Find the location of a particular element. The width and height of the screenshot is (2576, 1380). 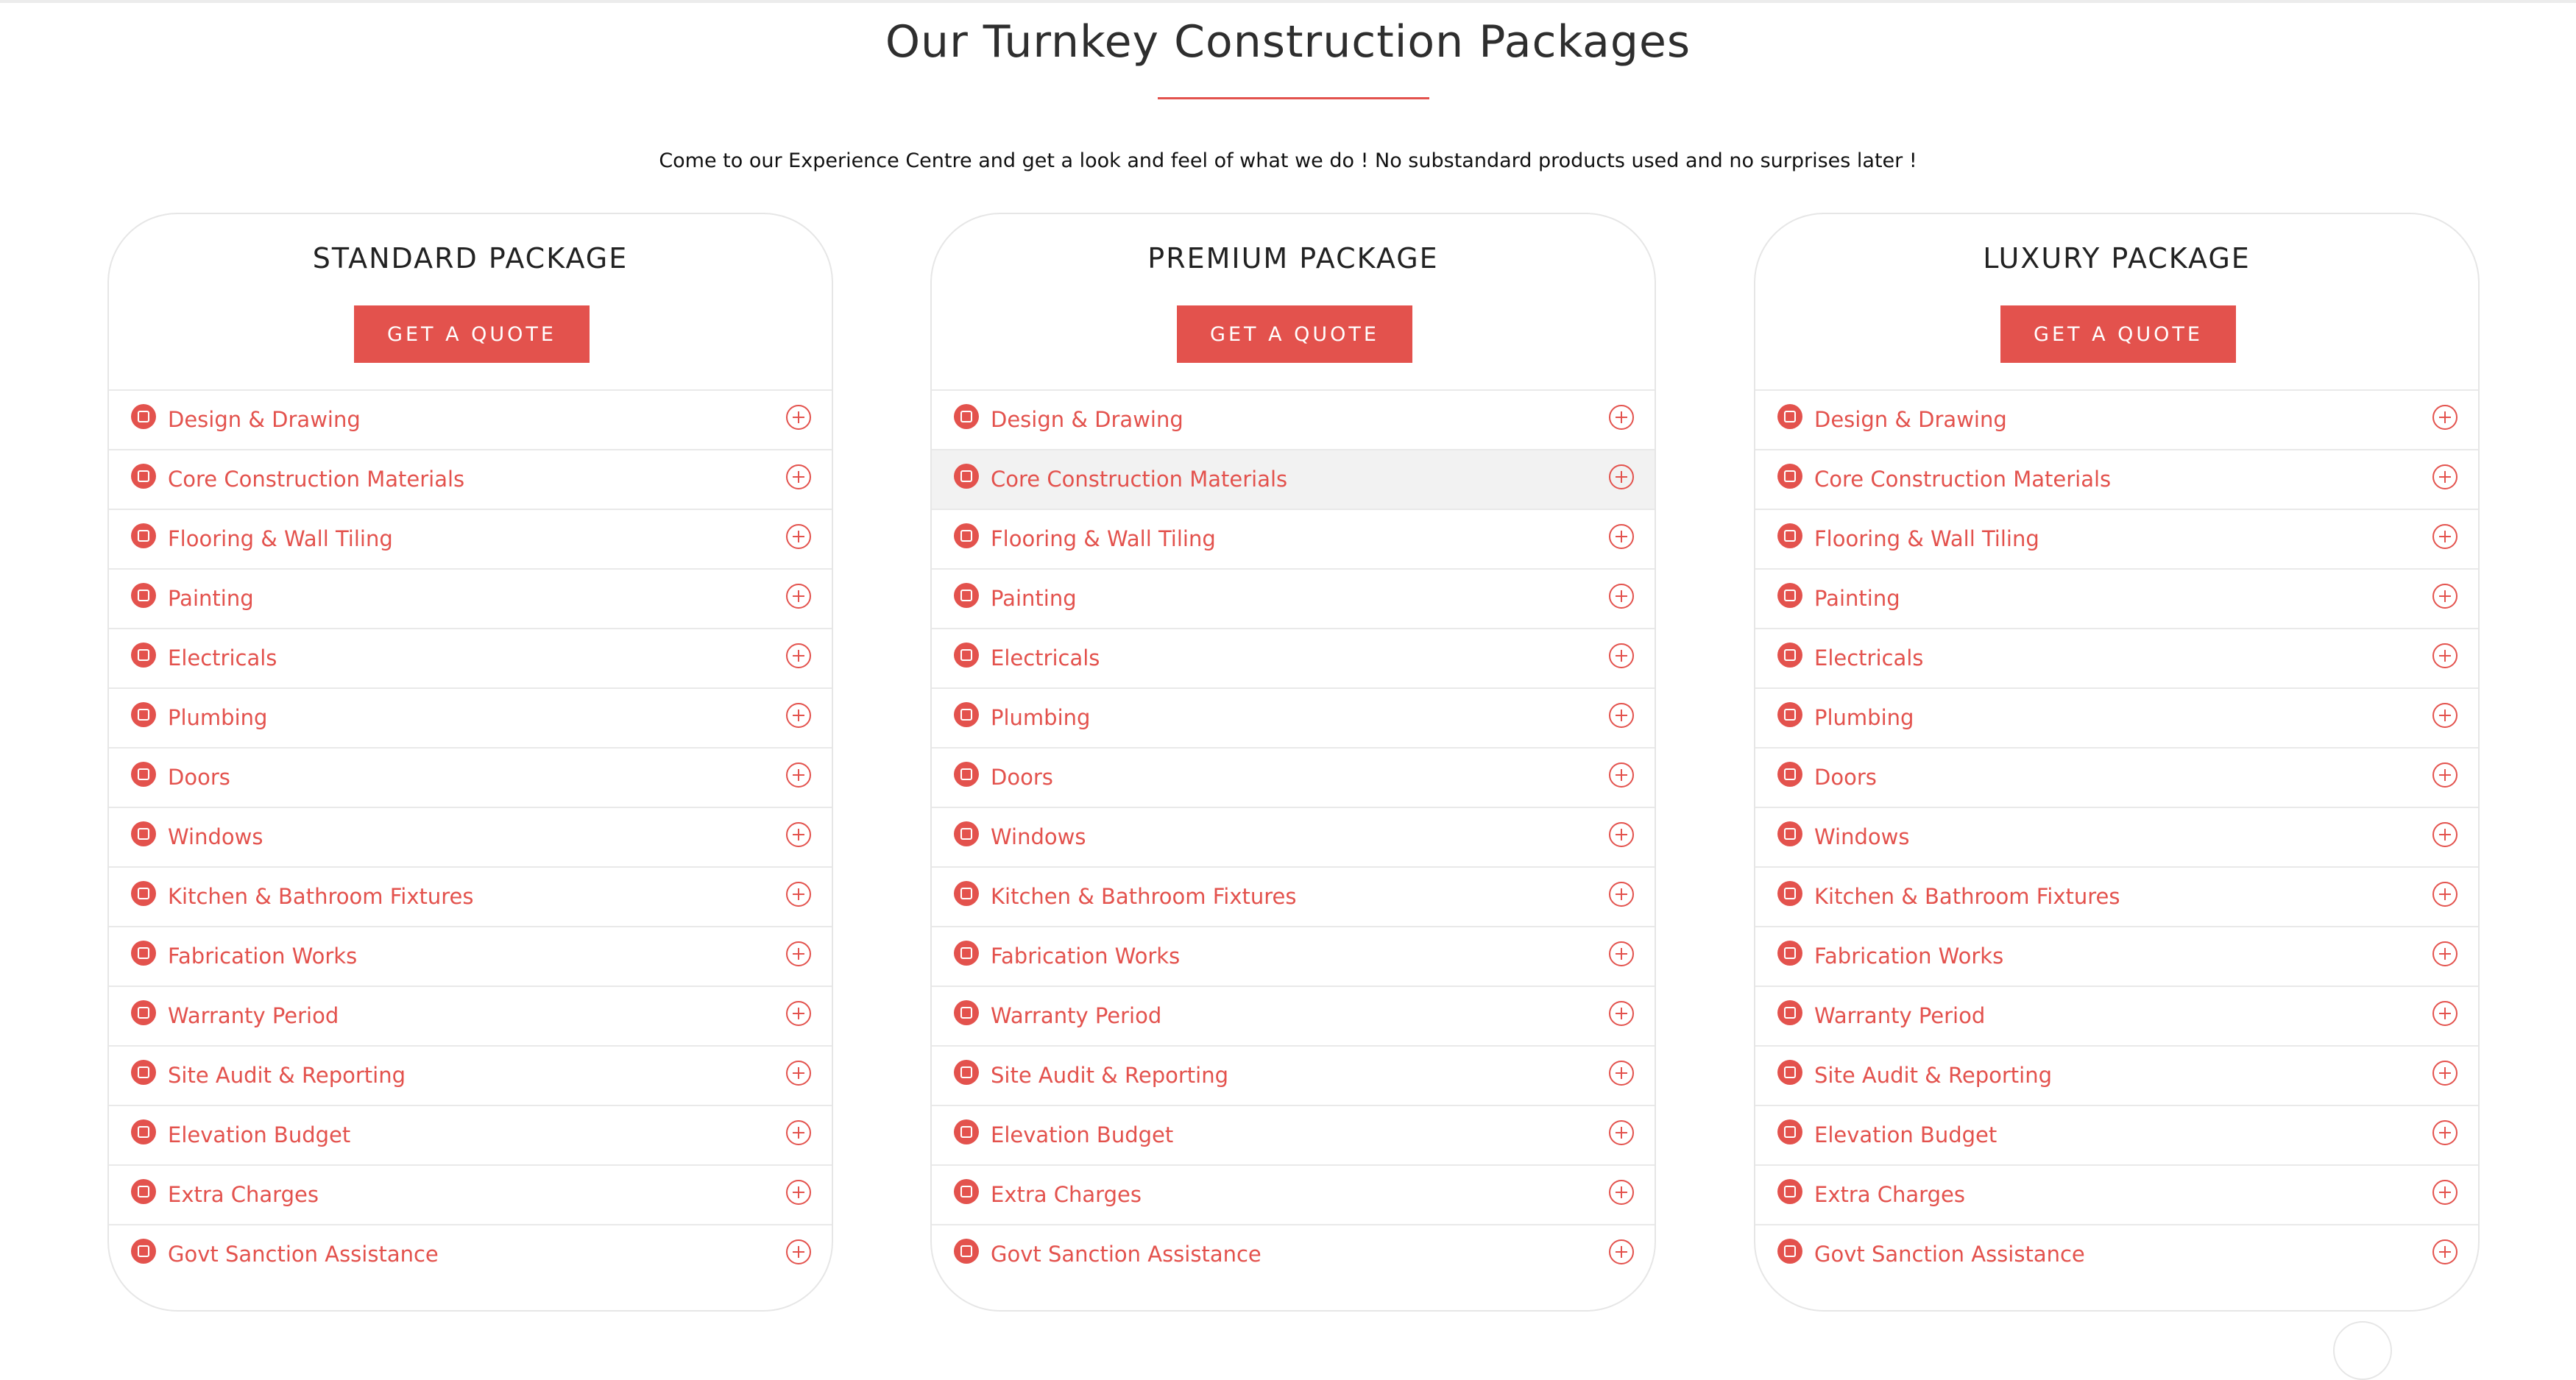

scroll-to-top-button is located at coordinates (2362, 1350).